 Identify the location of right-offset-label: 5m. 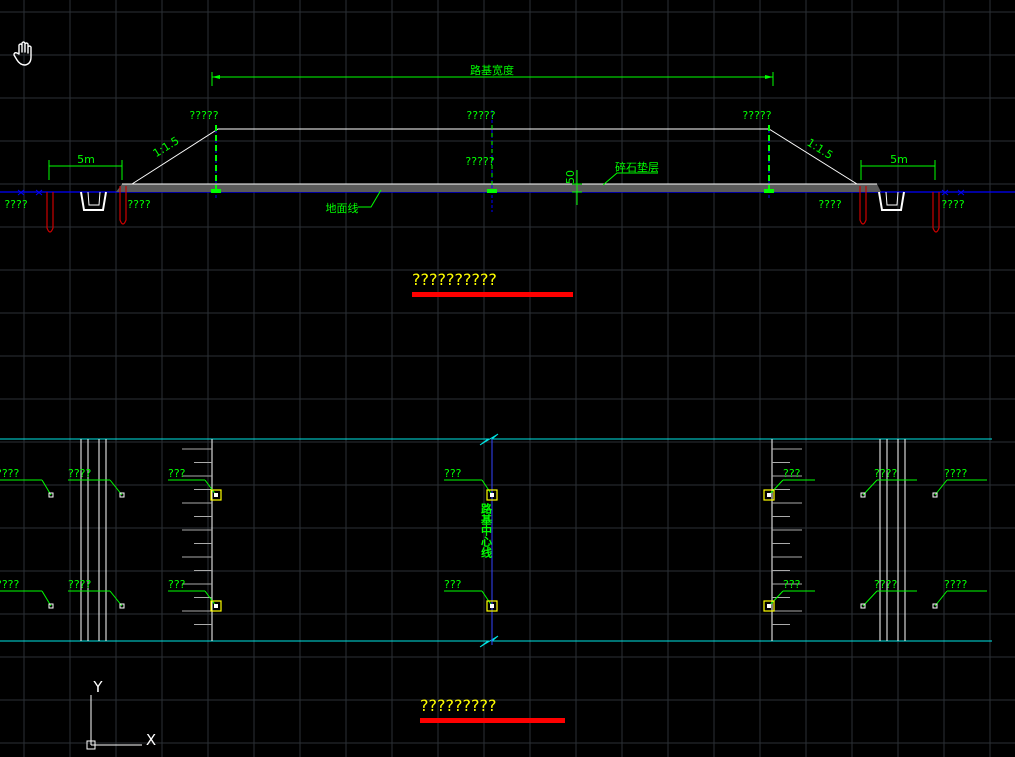
(899, 159).